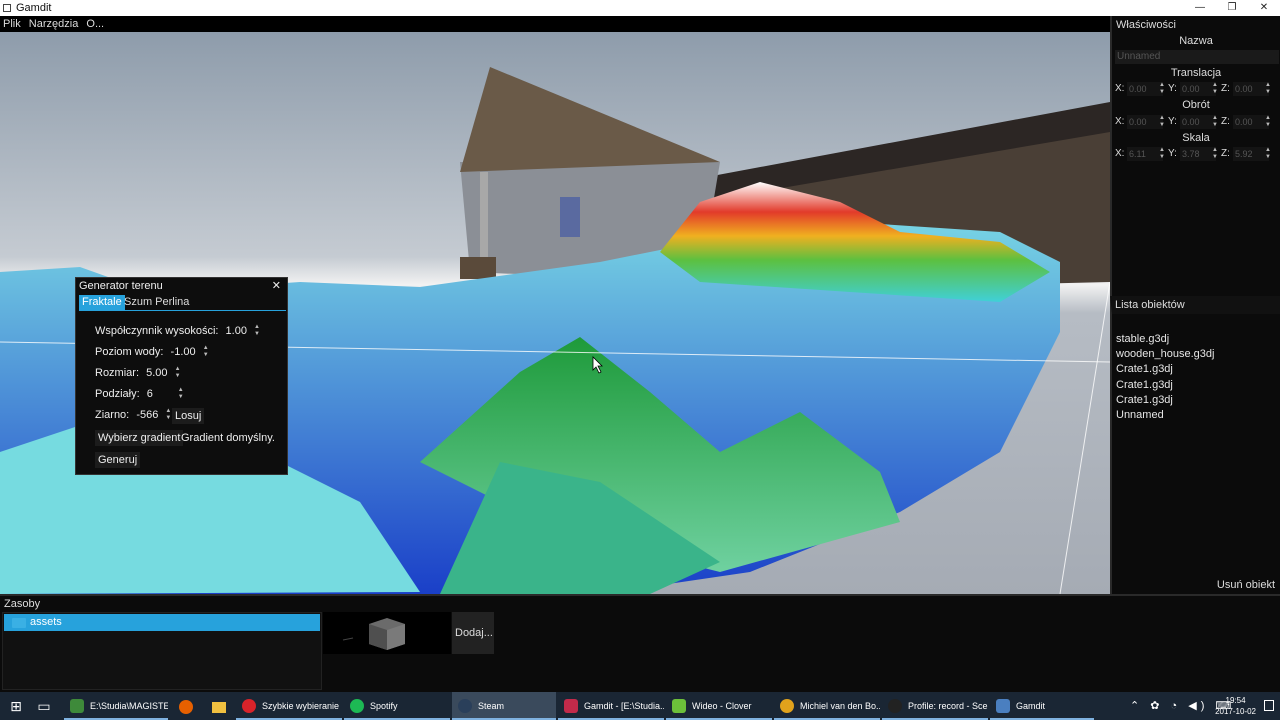 Image resolution: width=1280 pixels, height=720 pixels. Describe the element at coordinates (11, 24) in the screenshot. I see `menu-file: Plik` at that location.